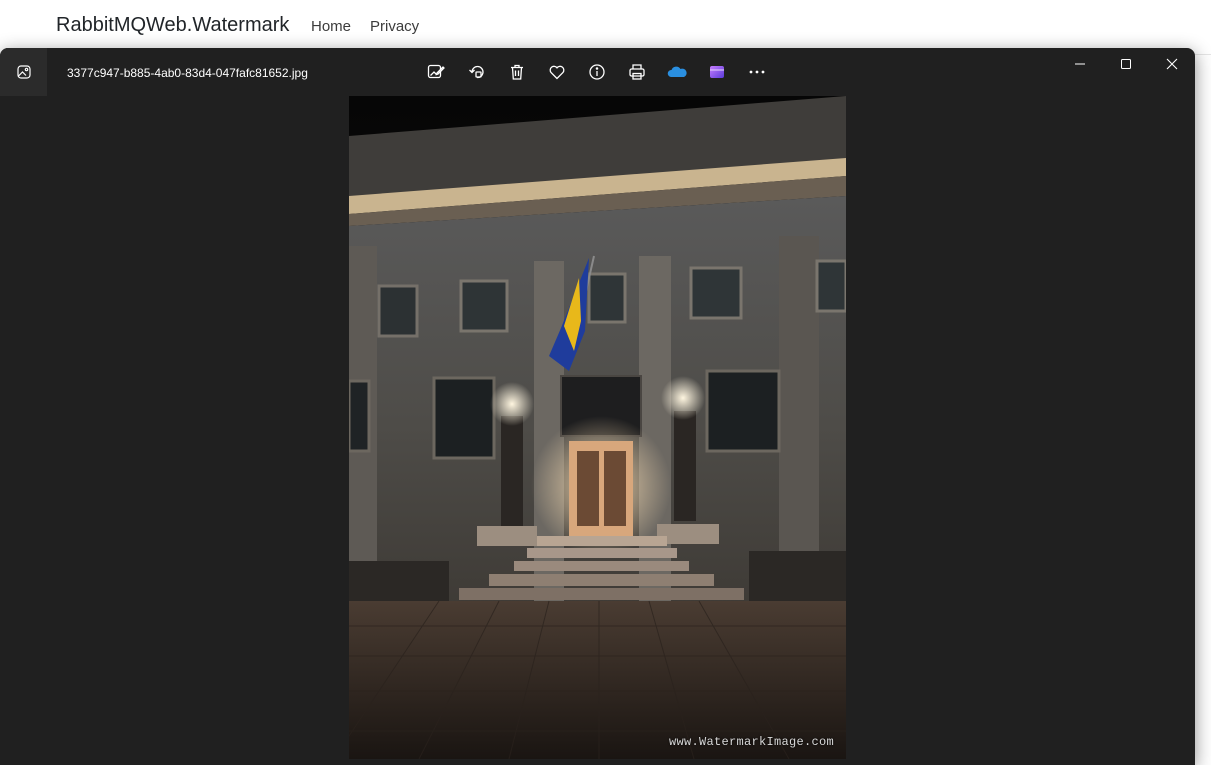 Image resolution: width=1211 pixels, height=765 pixels. I want to click on delete-icon, so click(517, 72).